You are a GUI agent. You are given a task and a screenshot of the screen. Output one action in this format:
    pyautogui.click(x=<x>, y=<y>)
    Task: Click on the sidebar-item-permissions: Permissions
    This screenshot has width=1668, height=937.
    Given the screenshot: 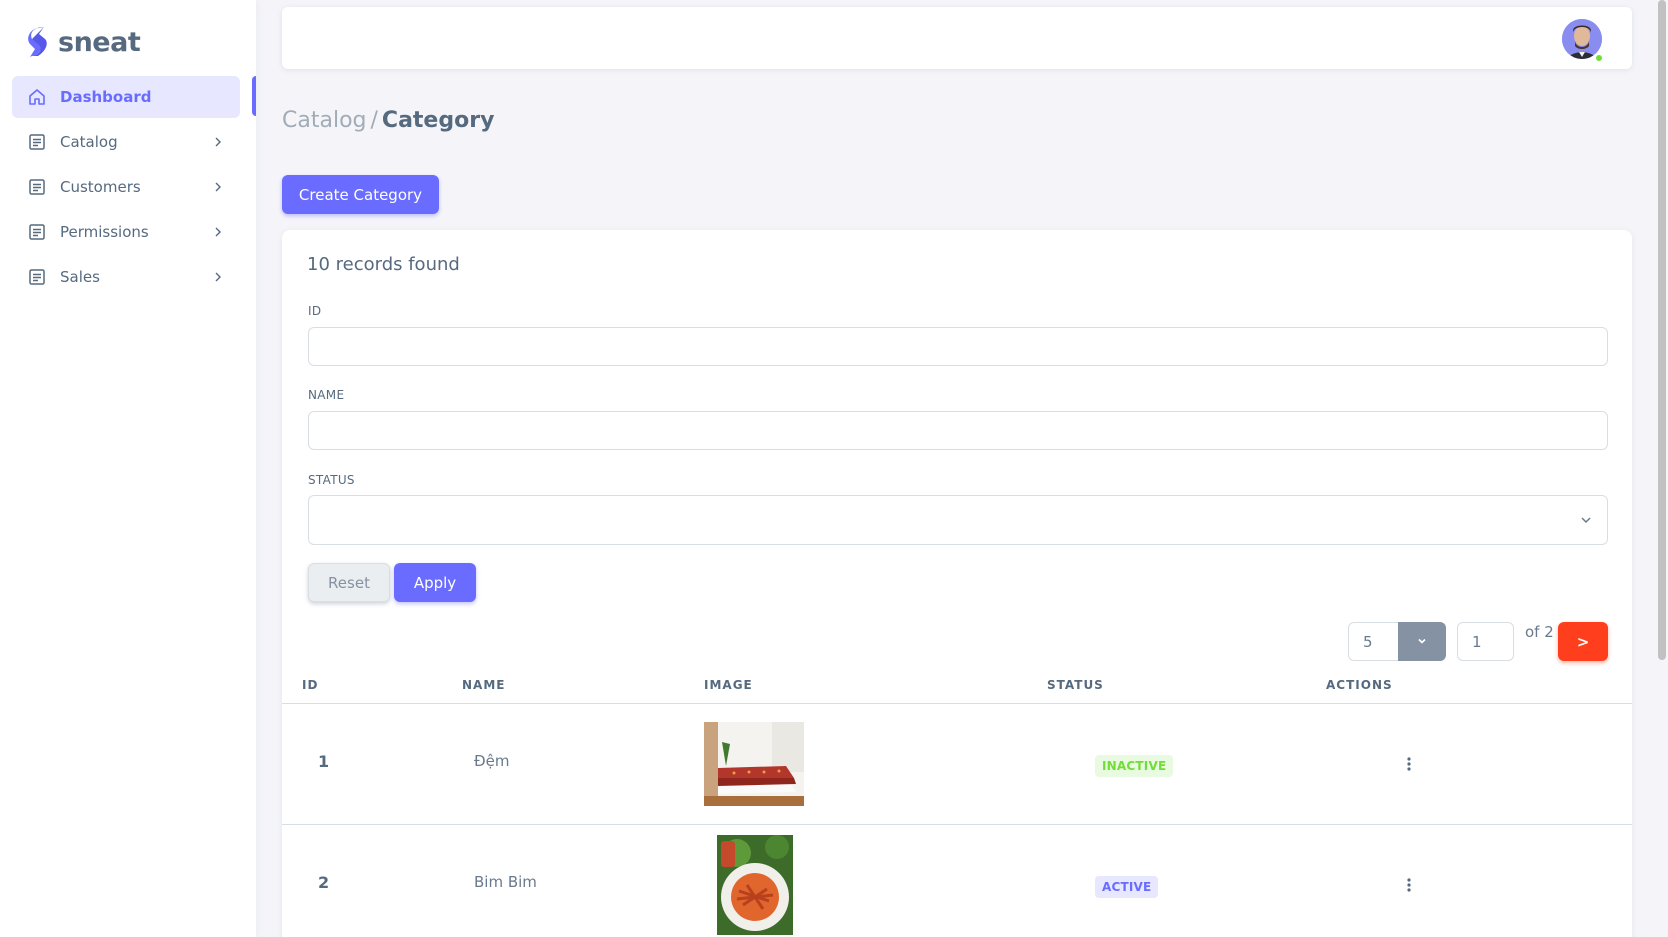 What is the action you would take?
    pyautogui.click(x=126, y=232)
    